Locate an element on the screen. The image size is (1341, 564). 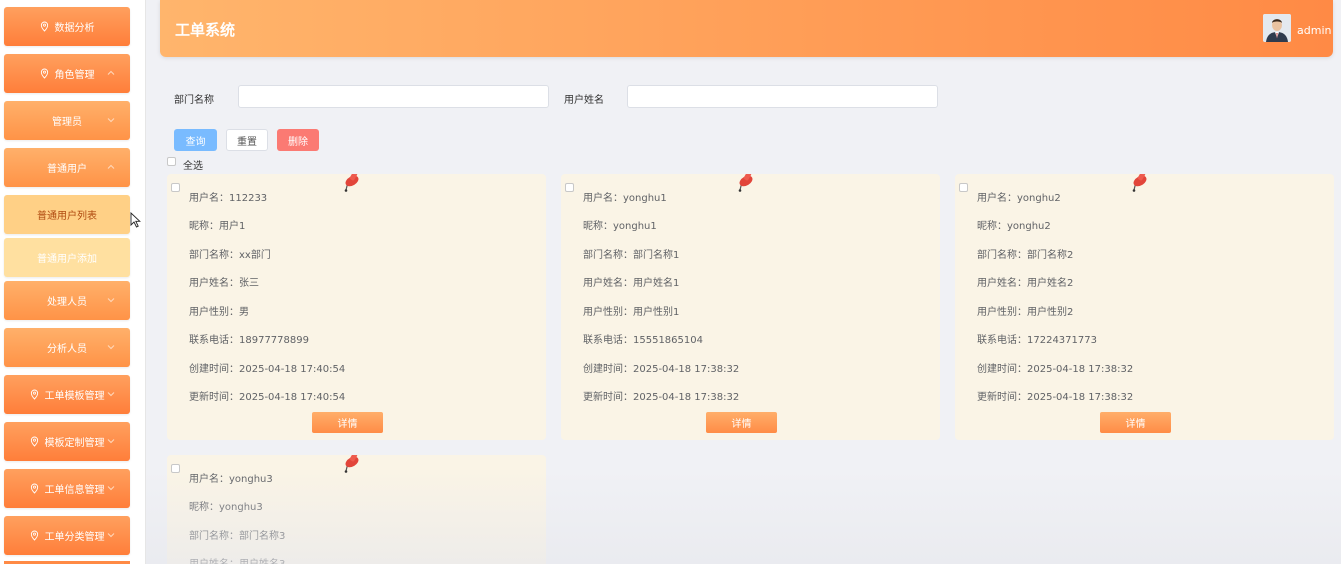
card-dept: 部门名称：xx部门 is located at coordinates (230, 255).